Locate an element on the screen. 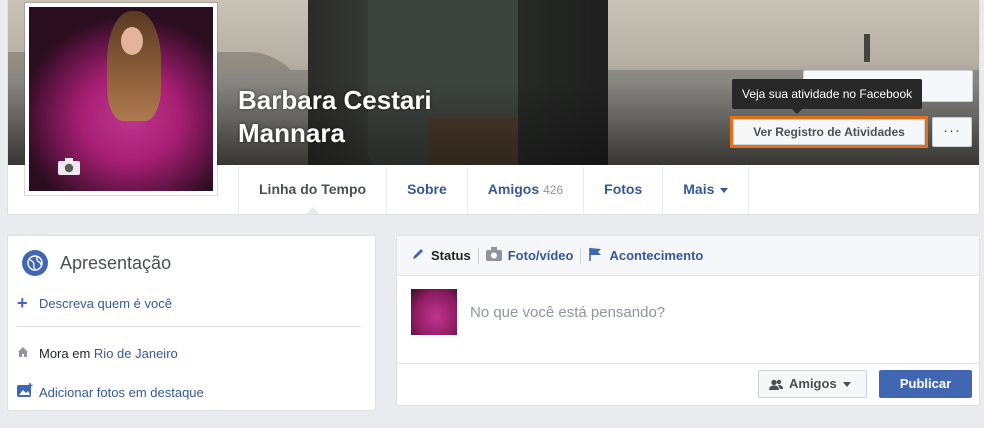 This screenshot has height=428, width=984. tab-about: Sobre is located at coordinates (426, 190).